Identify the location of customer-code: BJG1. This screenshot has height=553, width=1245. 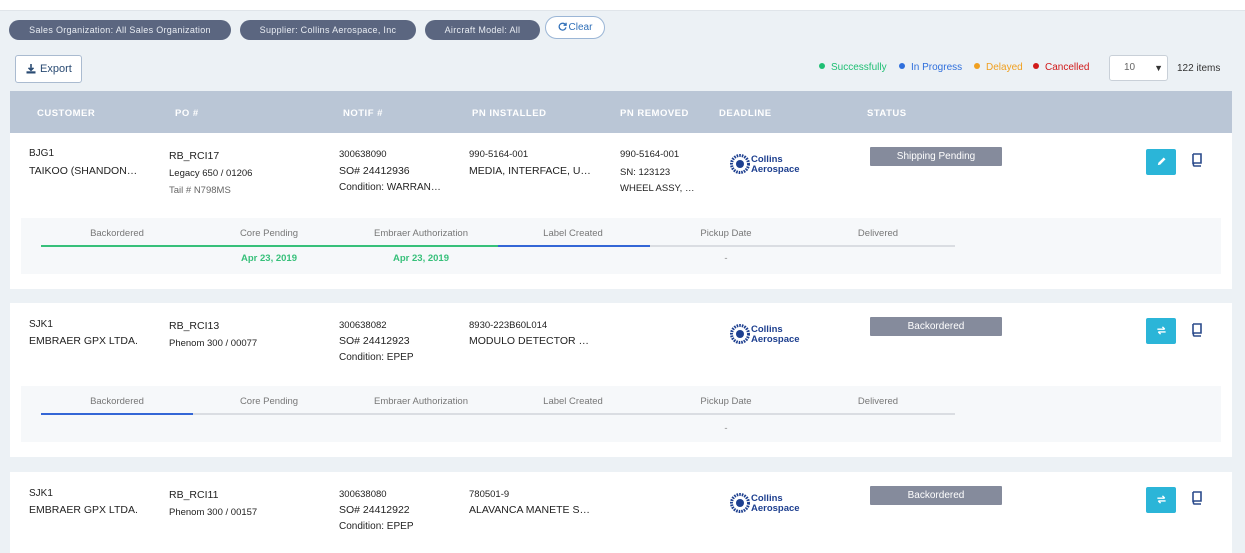
(42, 153).